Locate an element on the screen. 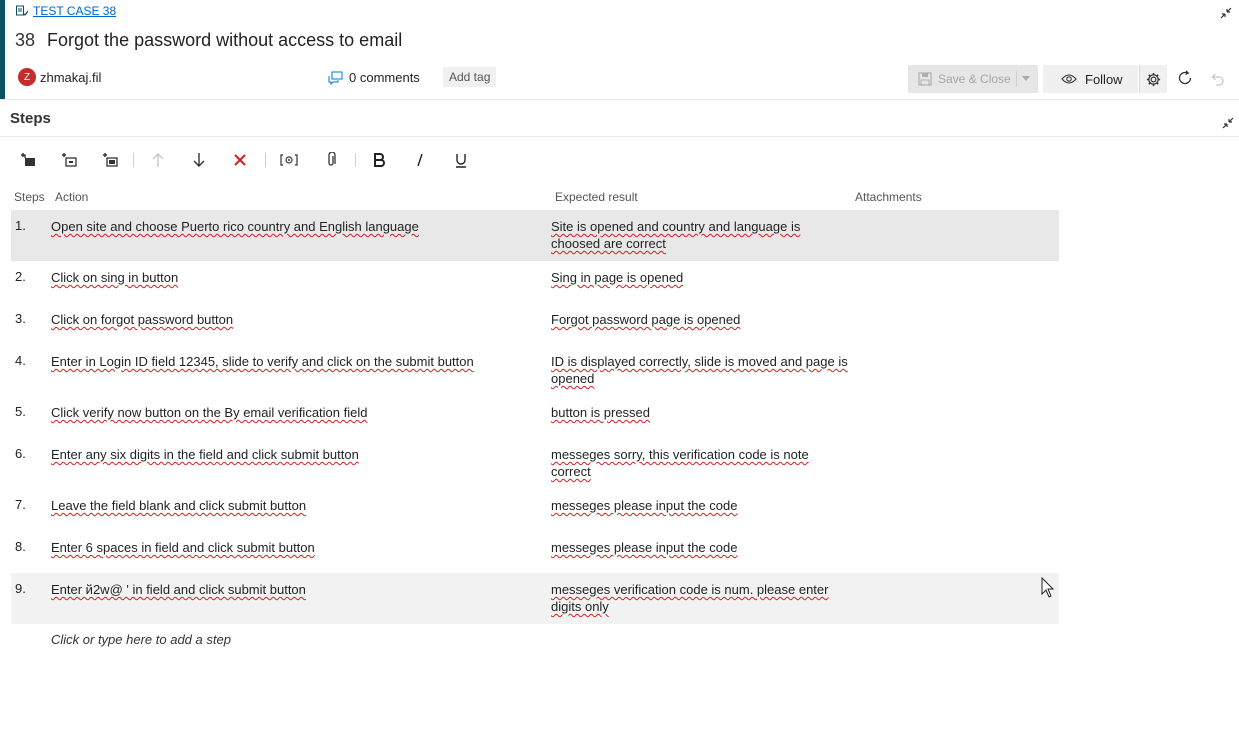  step-number: 9. is located at coordinates (20, 588).